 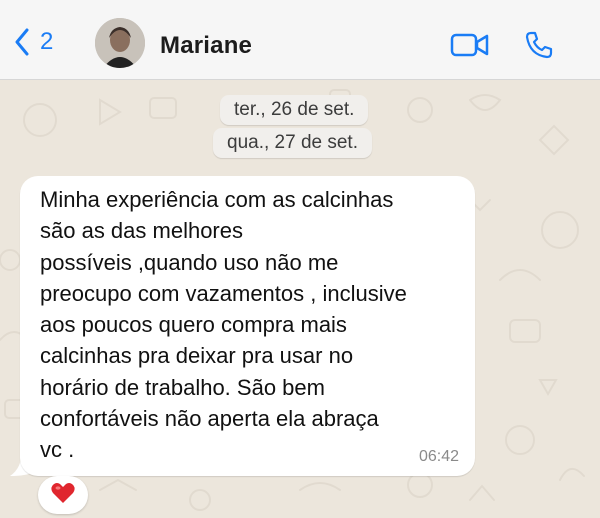 I want to click on reaction-badge, so click(x=63, y=495).